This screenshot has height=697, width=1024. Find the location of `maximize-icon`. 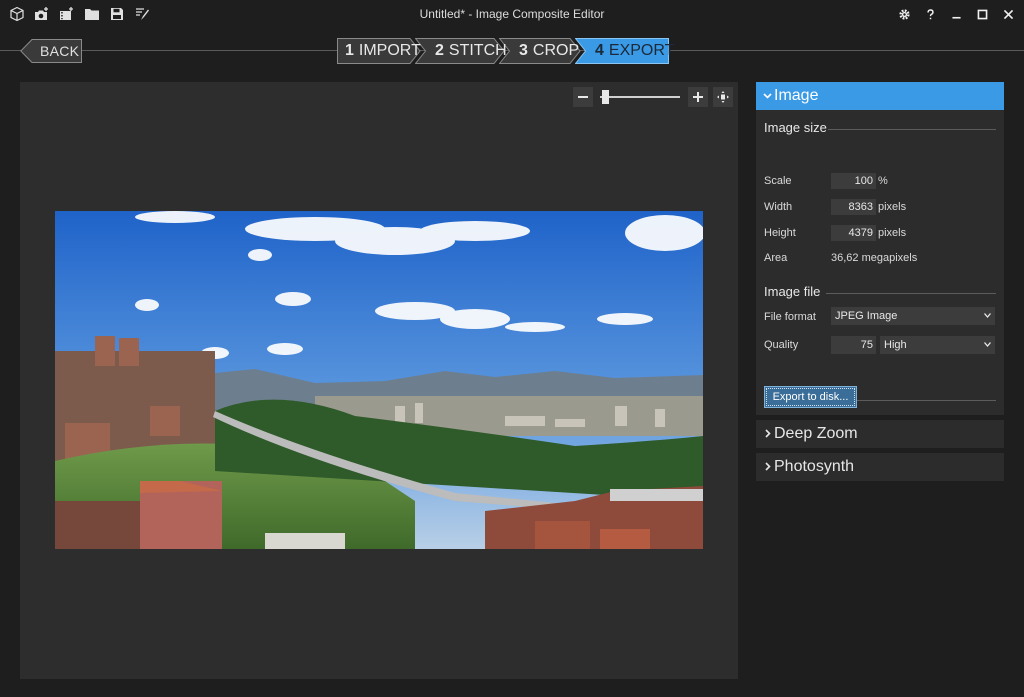

maximize-icon is located at coordinates (982, 14).